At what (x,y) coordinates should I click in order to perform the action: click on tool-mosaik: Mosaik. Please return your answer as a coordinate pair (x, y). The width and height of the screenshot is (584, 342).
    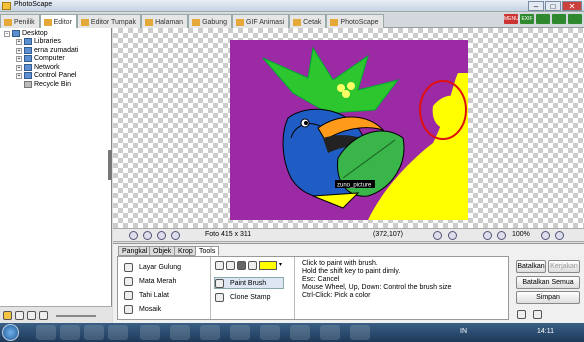
    Looking at the image, I should click on (142, 309).